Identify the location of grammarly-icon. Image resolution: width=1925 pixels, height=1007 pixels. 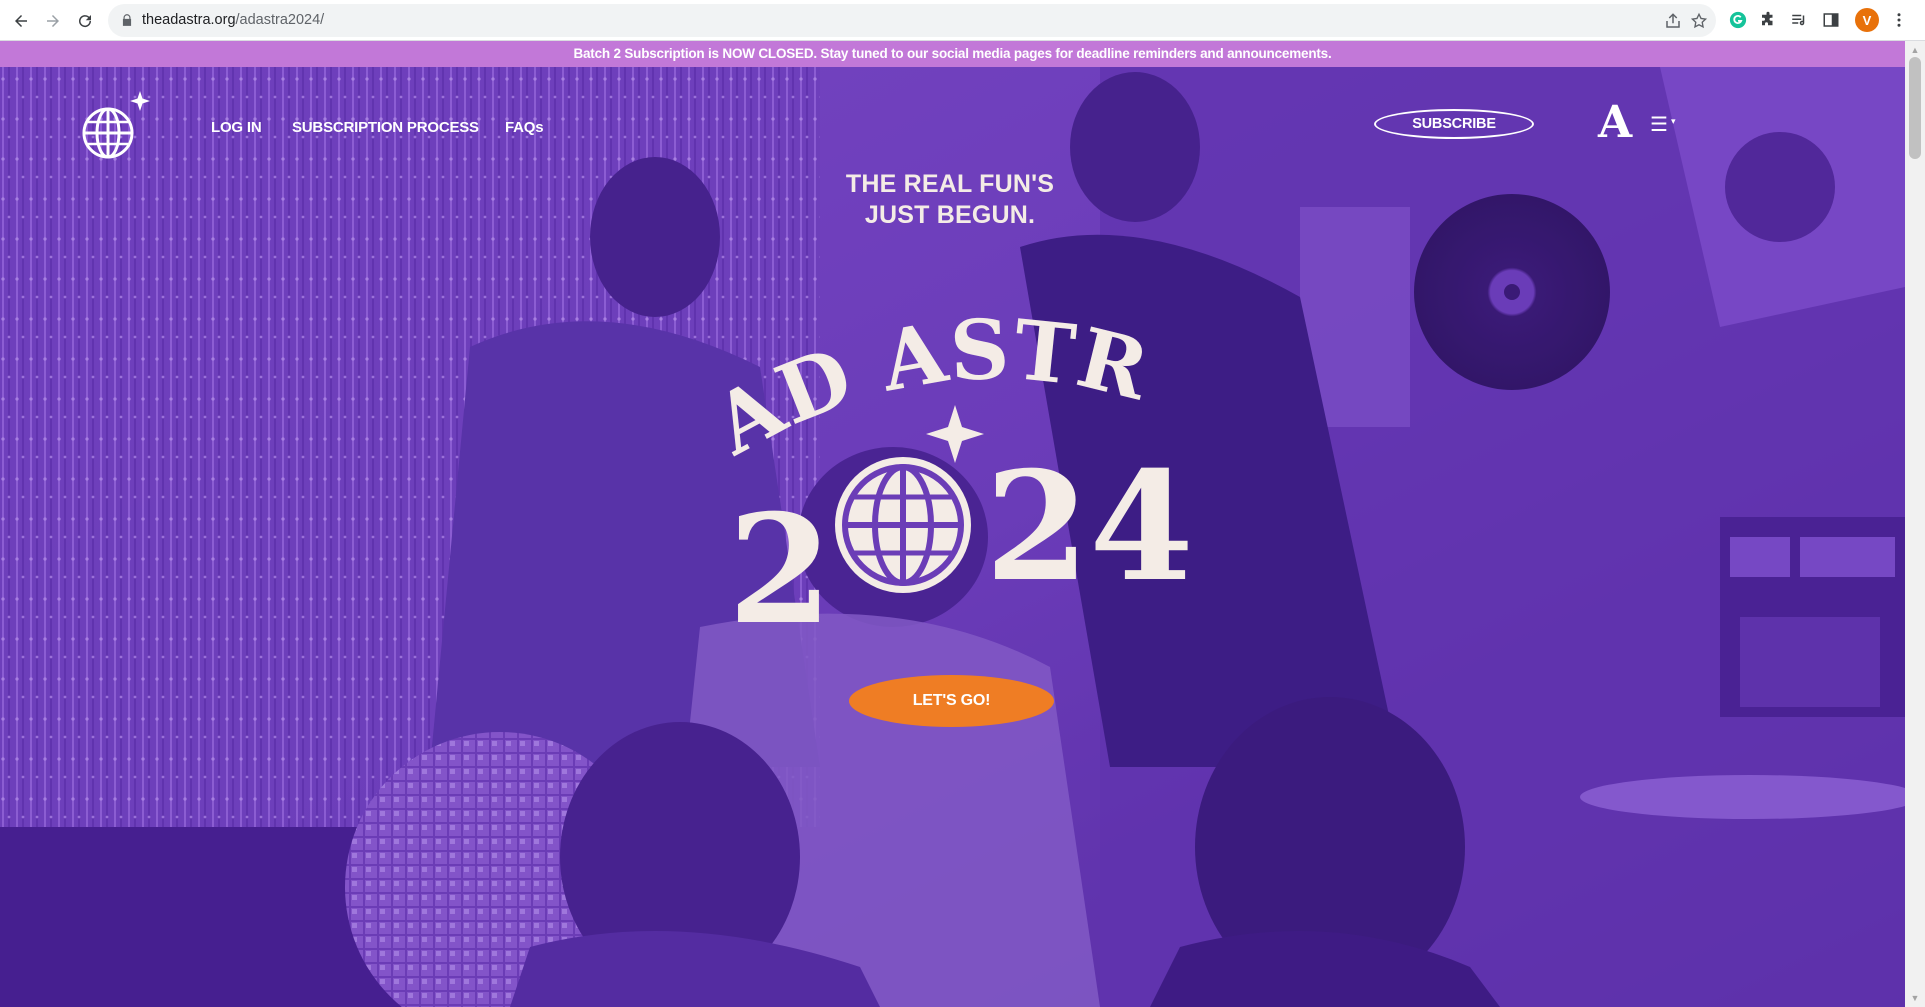
(1738, 20).